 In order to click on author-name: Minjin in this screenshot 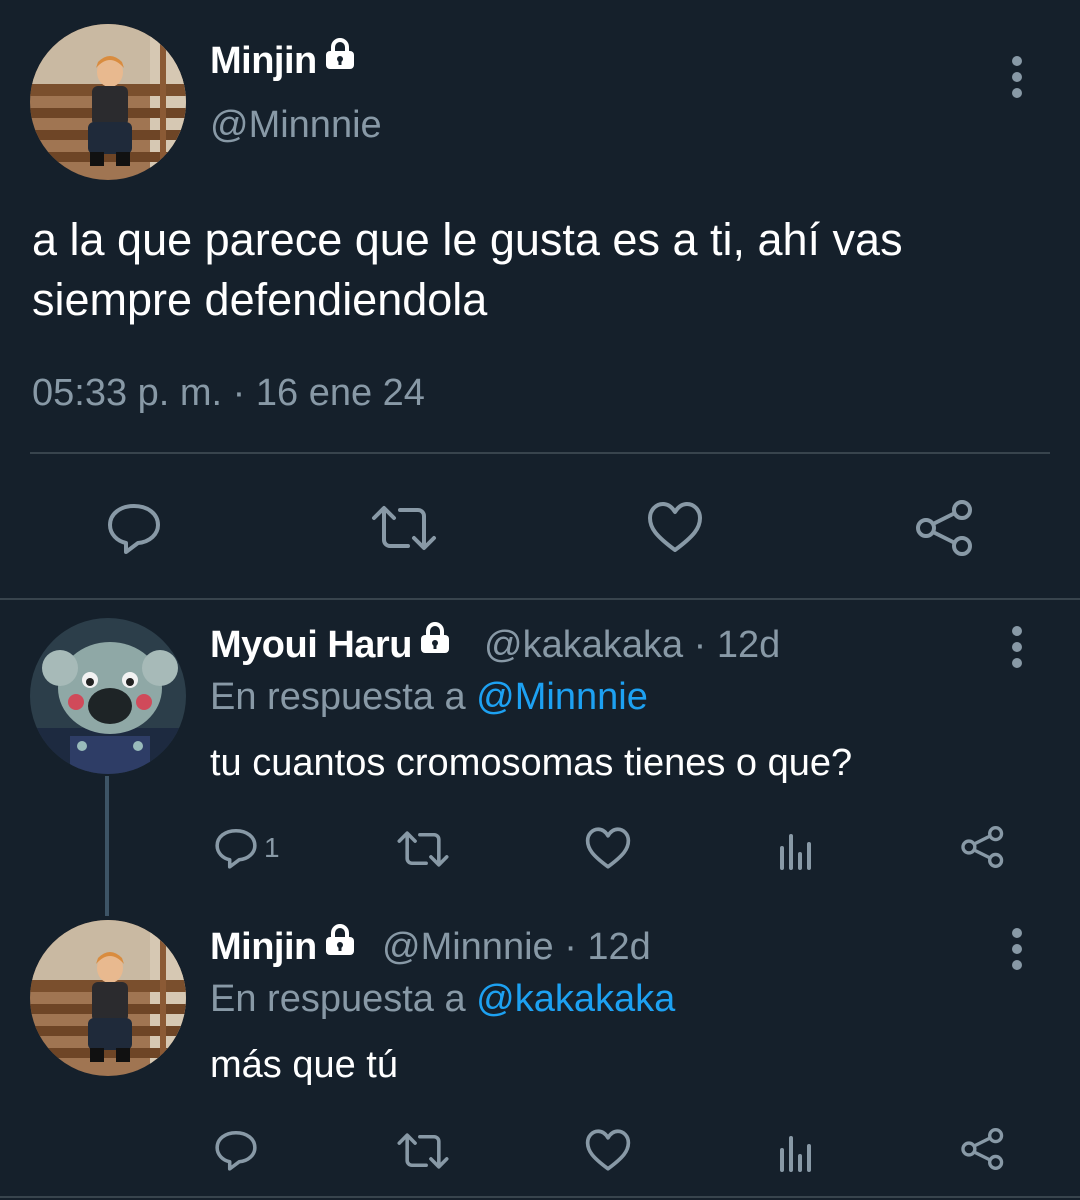, I will do `click(283, 60)`.